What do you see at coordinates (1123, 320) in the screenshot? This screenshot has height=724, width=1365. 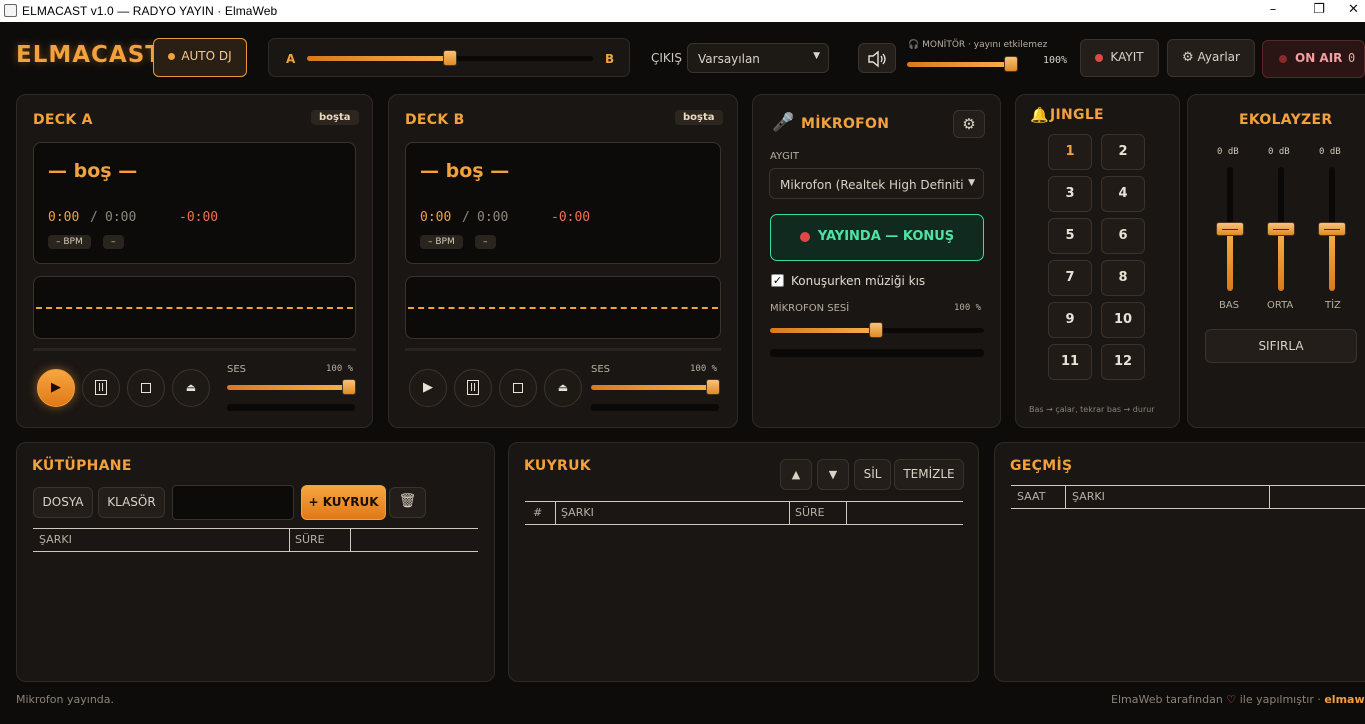 I see `jingle-button: 10` at bounding box center [1123, 320].